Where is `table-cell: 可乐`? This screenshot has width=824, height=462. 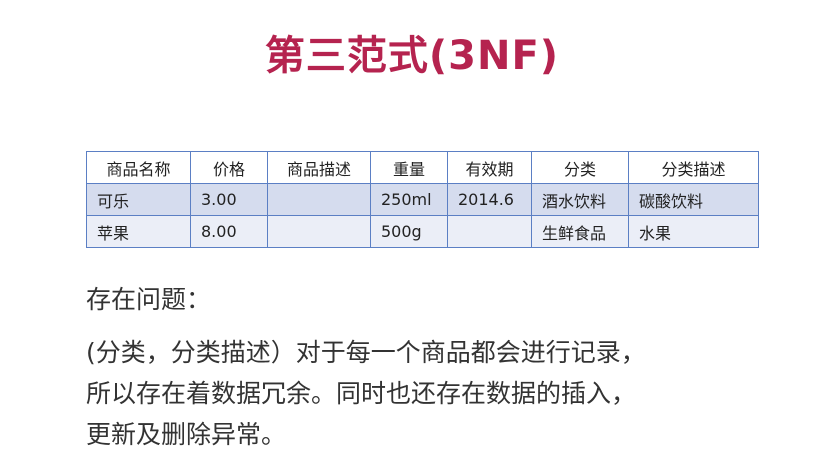
table-cell: 可乐 is located at coordinates (138, 199).